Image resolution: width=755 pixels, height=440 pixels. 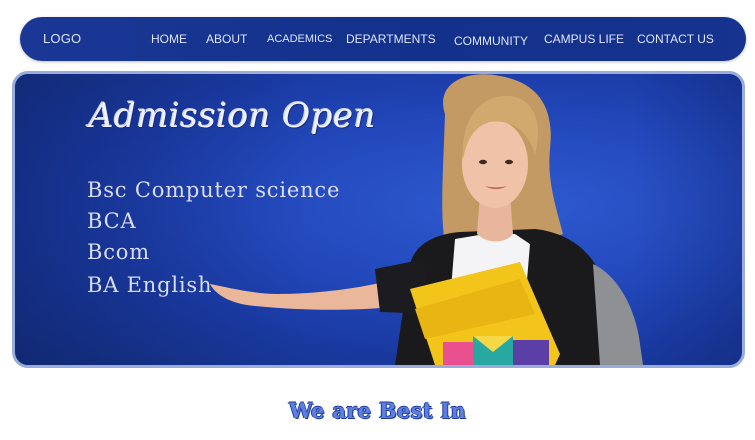 I want to click on site-logo: LOGO, so click(x=62, y=38).